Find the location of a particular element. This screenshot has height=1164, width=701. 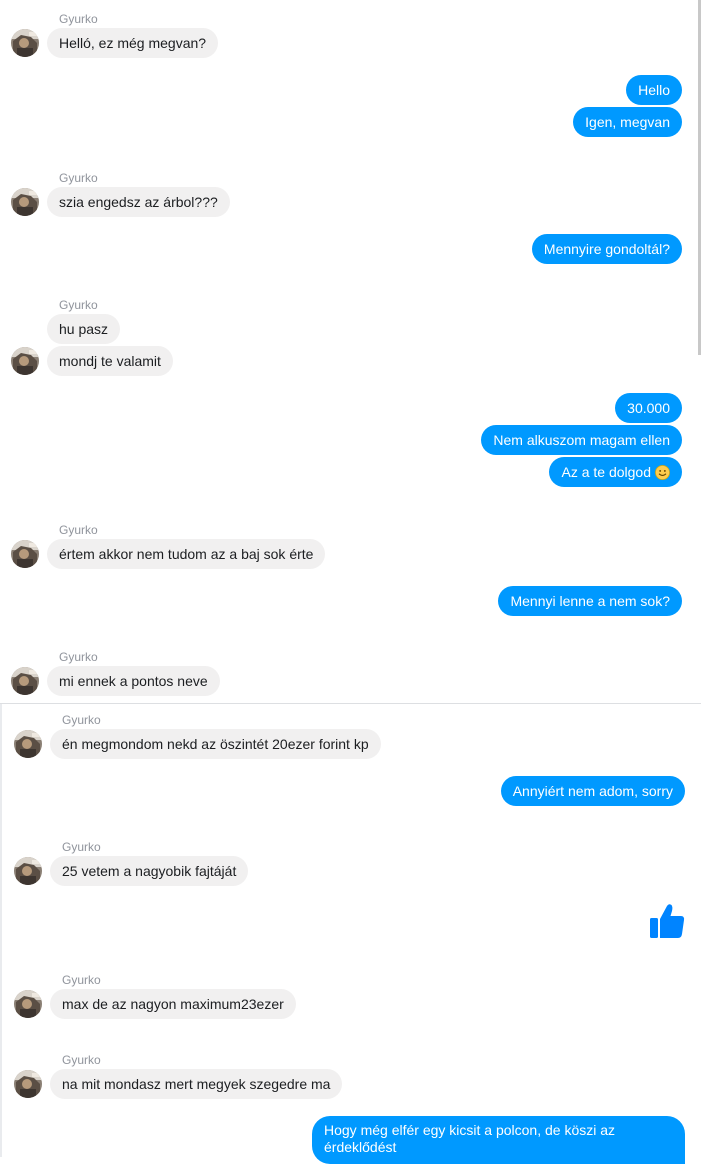

outgoing-message: Mennyire gondoltál? is located at coordinates (606, 249).